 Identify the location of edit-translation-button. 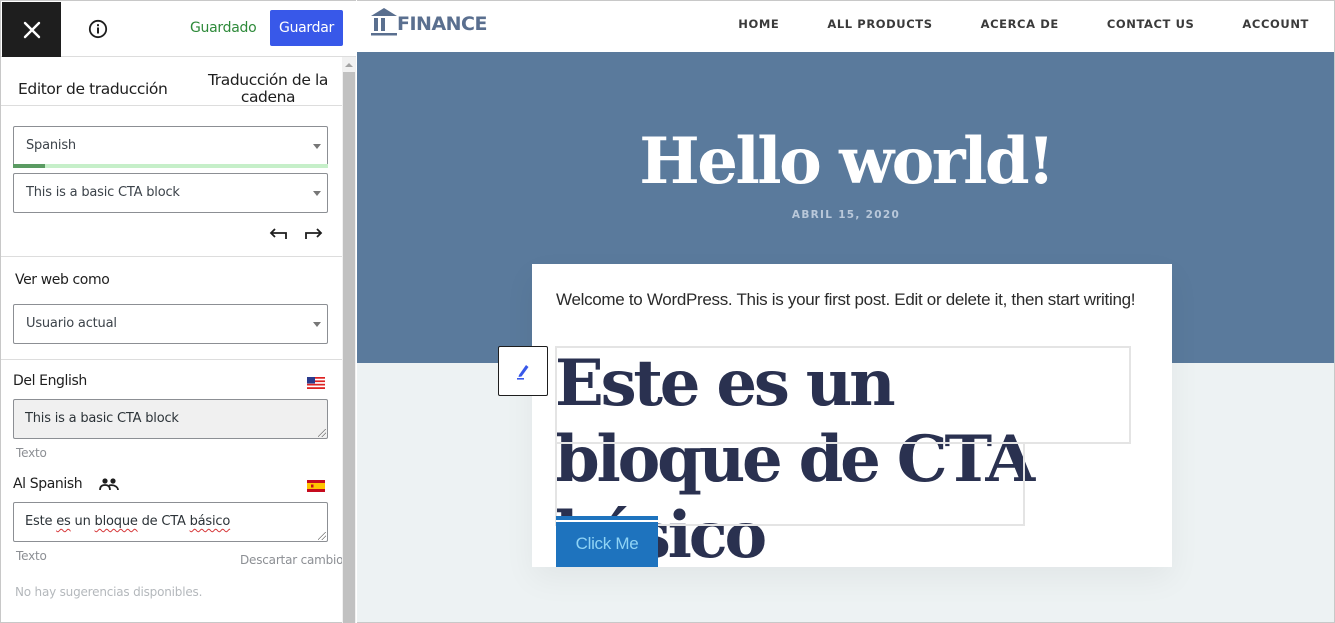
(523, 371).